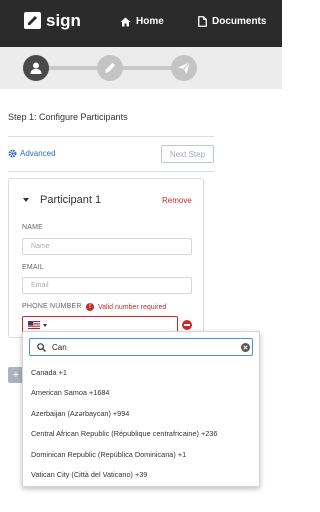  What do you see at coordinates (141, 347) in the screenshot?
I see `country-search-input: Can` at bounding box center [141, 347].